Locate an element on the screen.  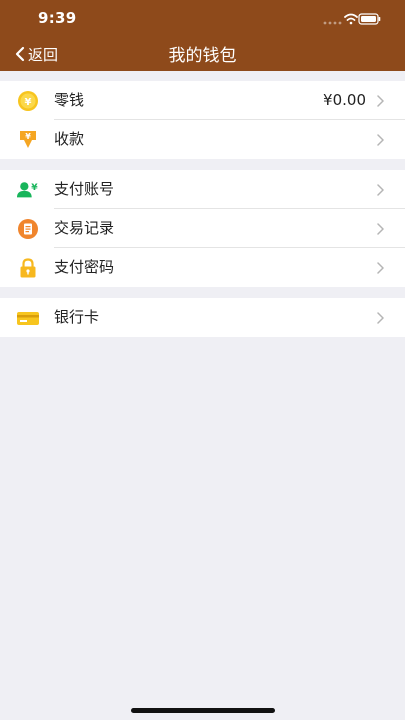
row-receive: ¥ 收款 is located at coordinates (202, 139).